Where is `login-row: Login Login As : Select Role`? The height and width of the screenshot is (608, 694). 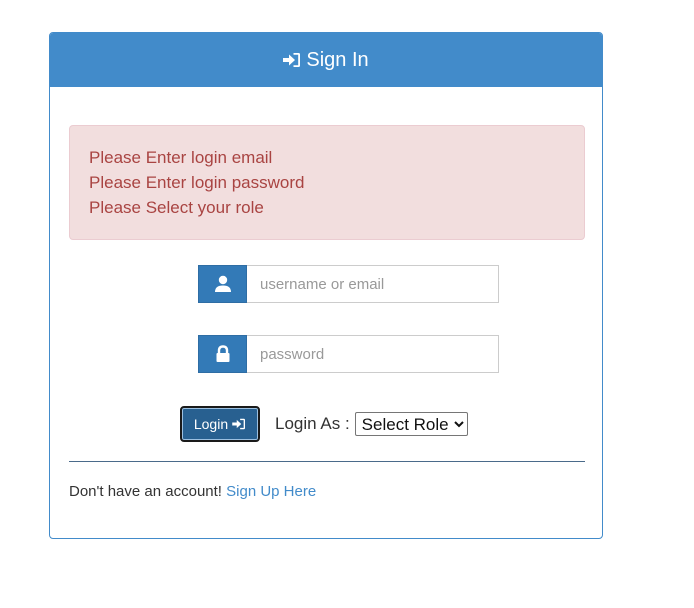
login-row: Login Login As : Select Role is located at coordinates (324, 424).